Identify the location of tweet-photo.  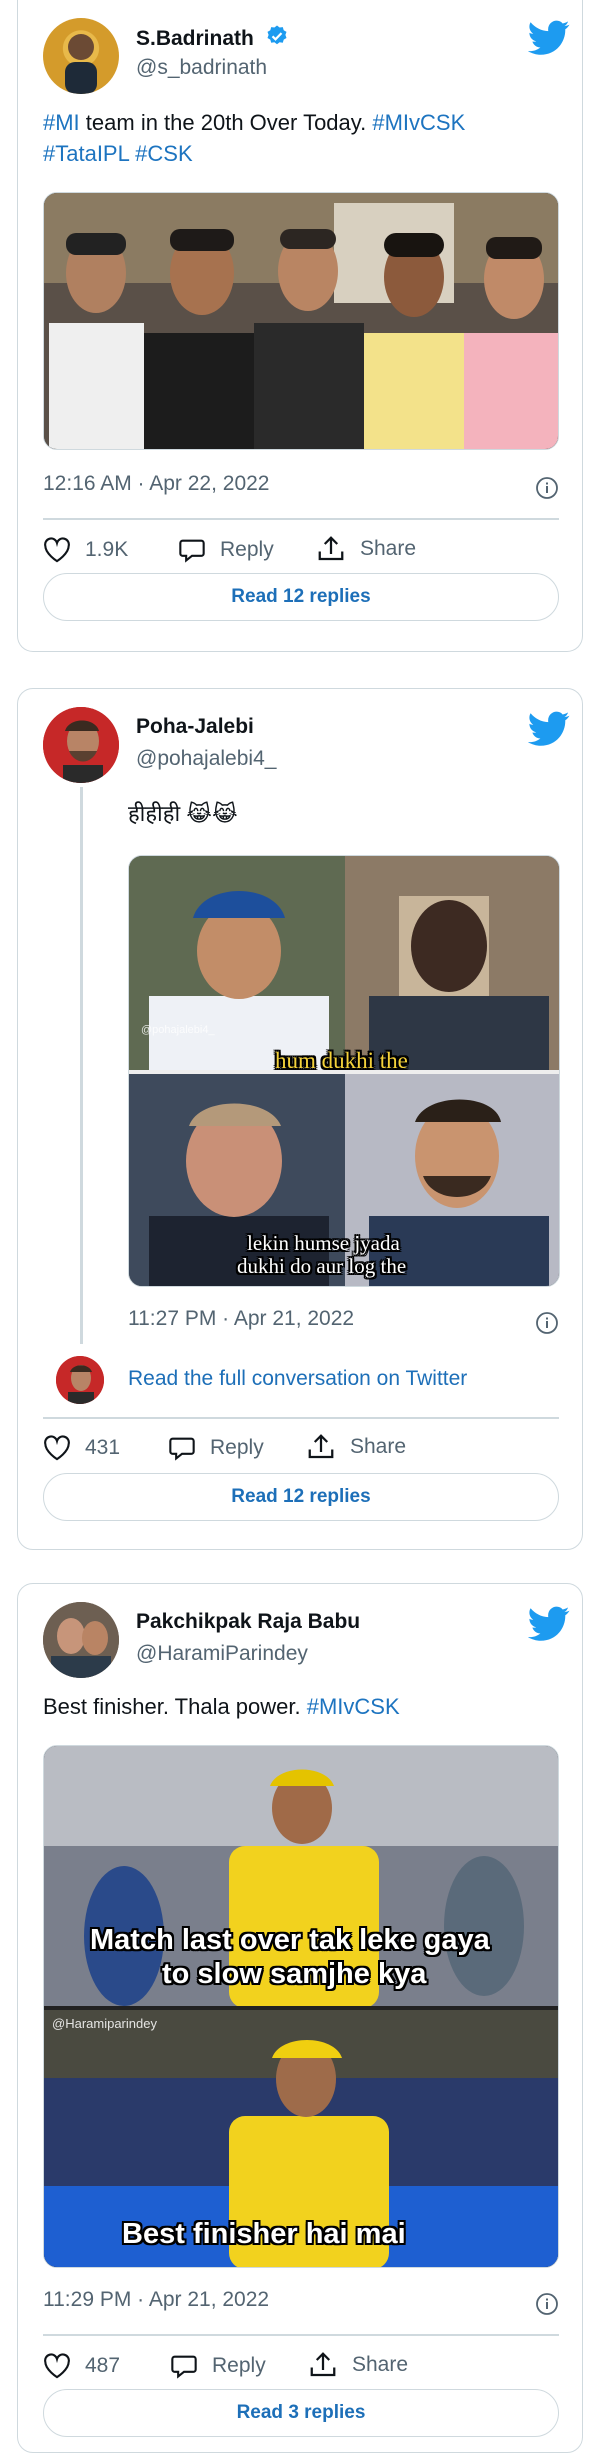
(301, 321).